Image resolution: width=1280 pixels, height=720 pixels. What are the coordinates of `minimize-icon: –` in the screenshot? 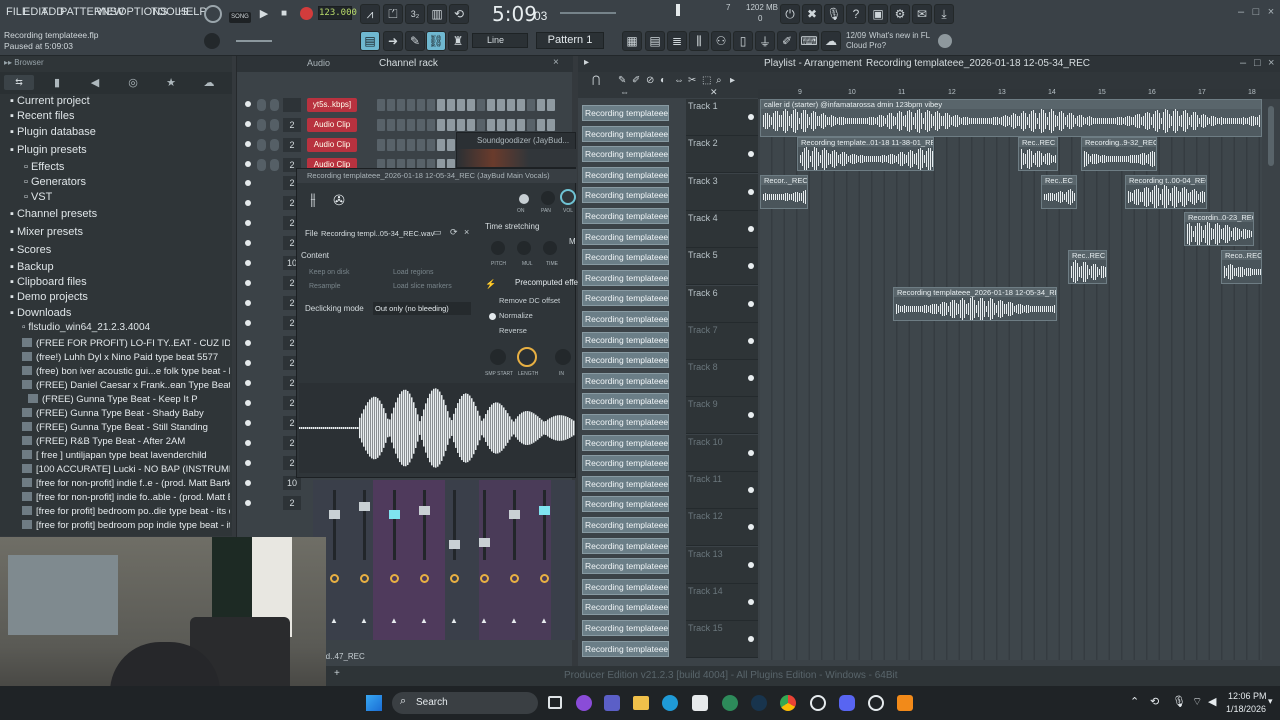 It's located at (1241, 12).